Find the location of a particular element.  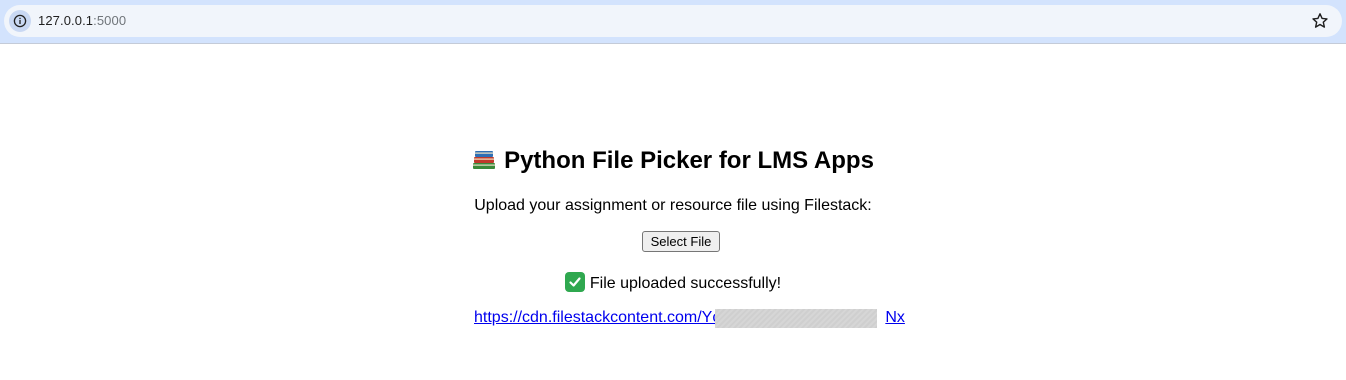

url-host: 127.0.0.1 is located at coordinates (66, 20).